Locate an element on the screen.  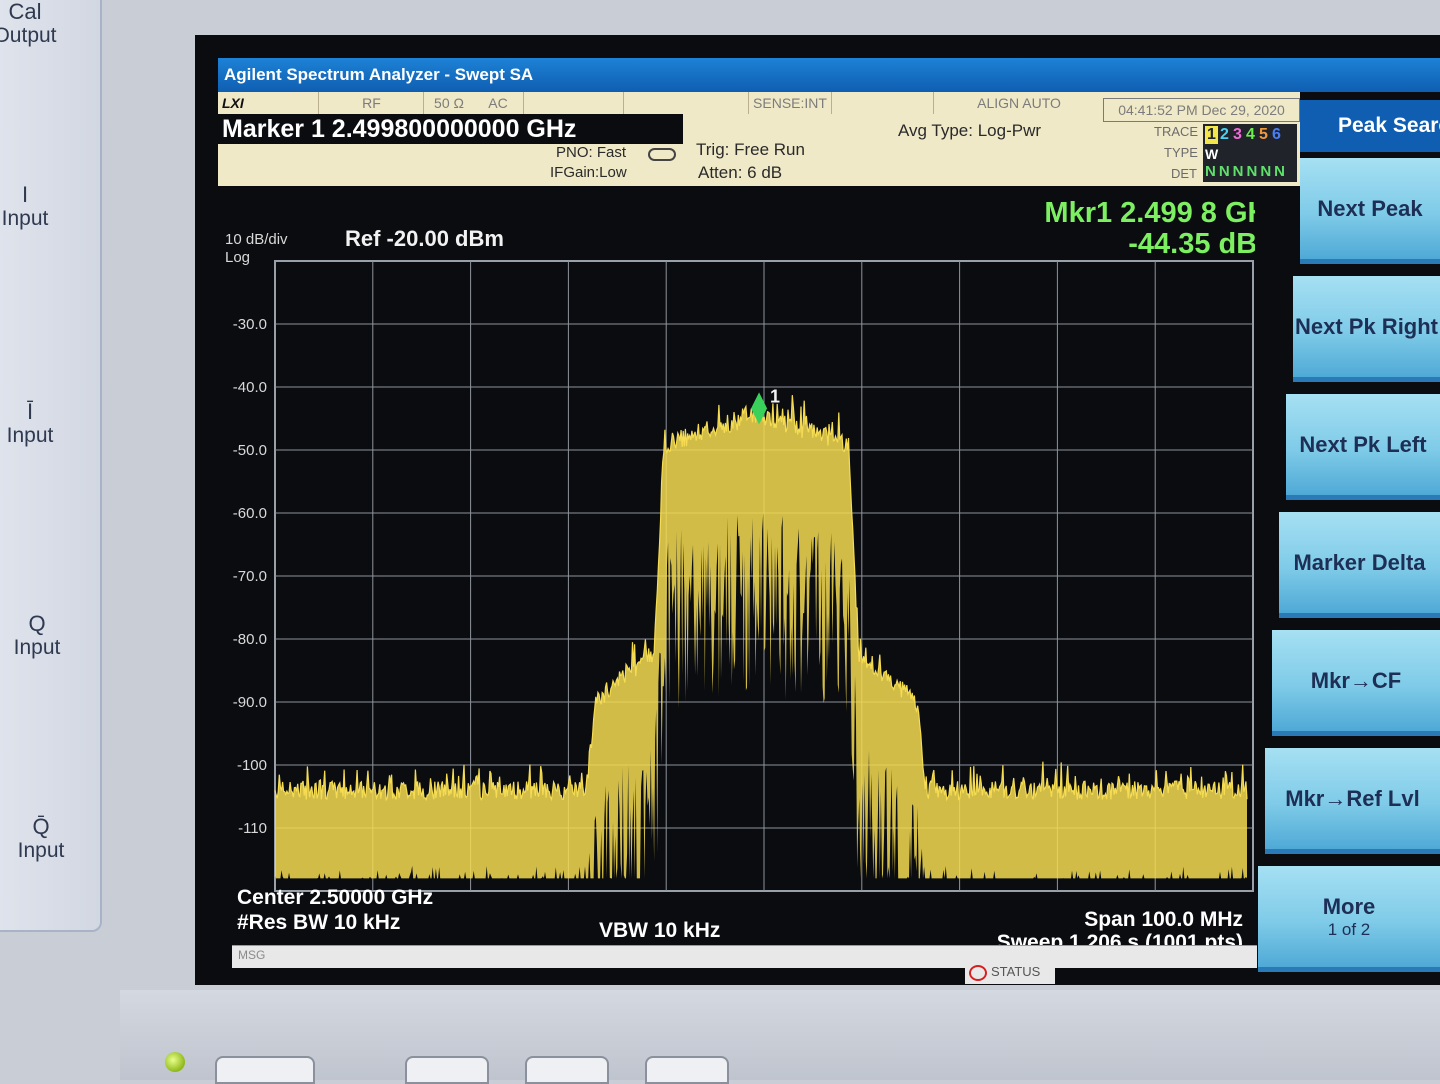
softkey-next-pk-left: Next Pk Left is located at coordinates (1363, 447).